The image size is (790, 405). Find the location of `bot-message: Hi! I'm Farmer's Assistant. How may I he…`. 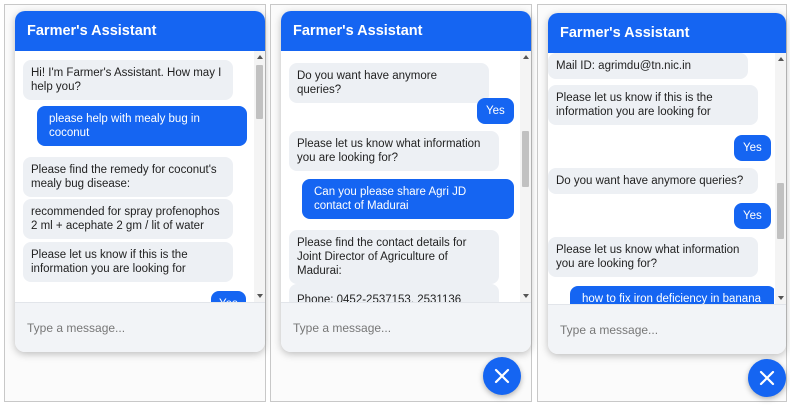

bot-message: Hi! I'm Farmer's Assistant. How may I he… is located at coordinates (128, 80).